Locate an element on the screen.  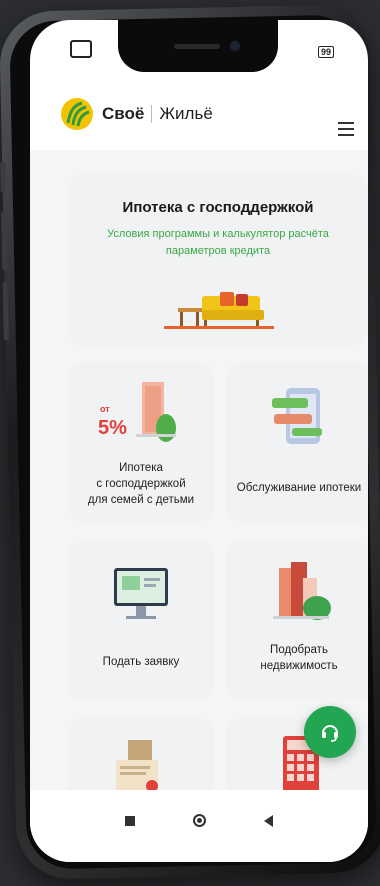
notch is located at coordinates (198, 46).